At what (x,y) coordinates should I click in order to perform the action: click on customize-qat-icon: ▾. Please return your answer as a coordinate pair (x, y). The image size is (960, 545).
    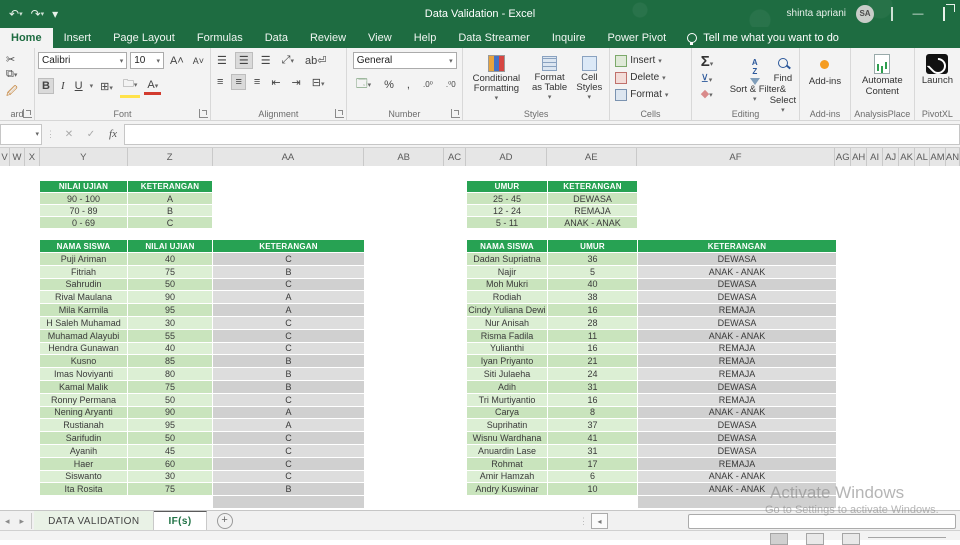
    Looking at the image, I should click on (55, 14).